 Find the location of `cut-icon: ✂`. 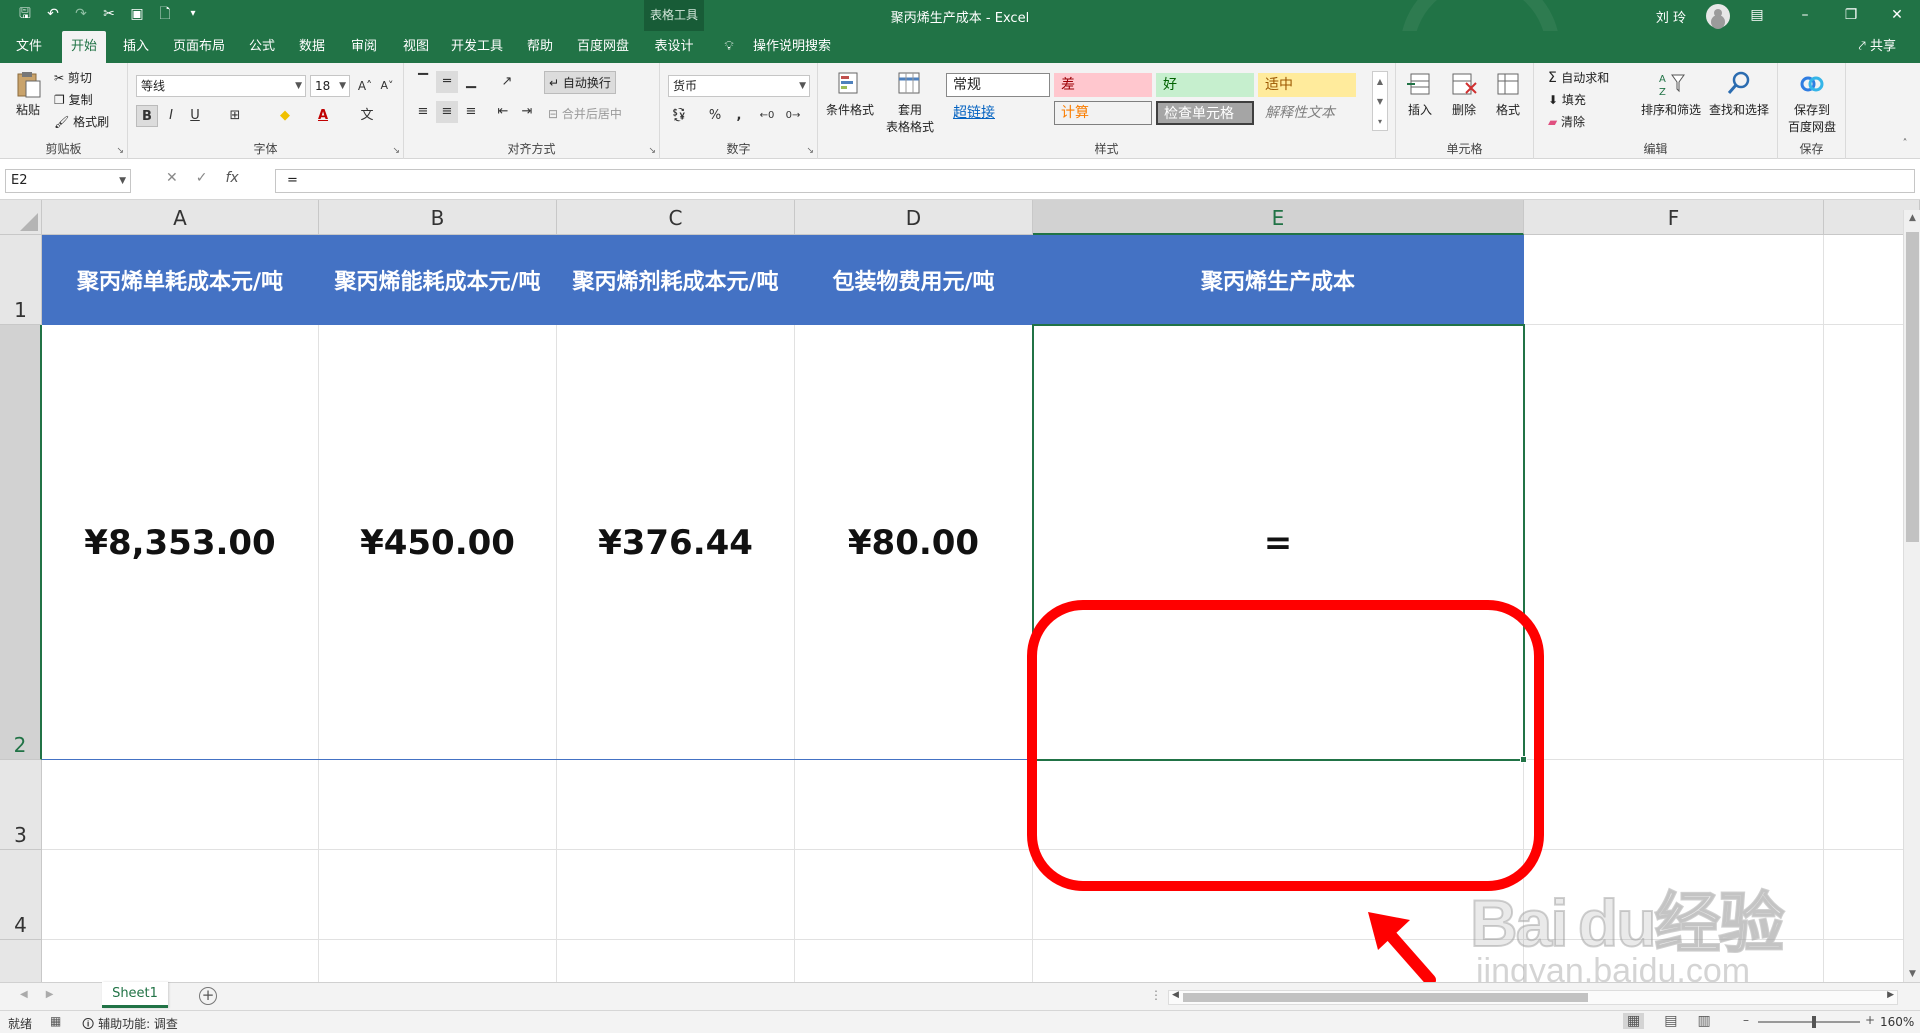

cut-icon: ✂ is located at coordinates (109, 14).